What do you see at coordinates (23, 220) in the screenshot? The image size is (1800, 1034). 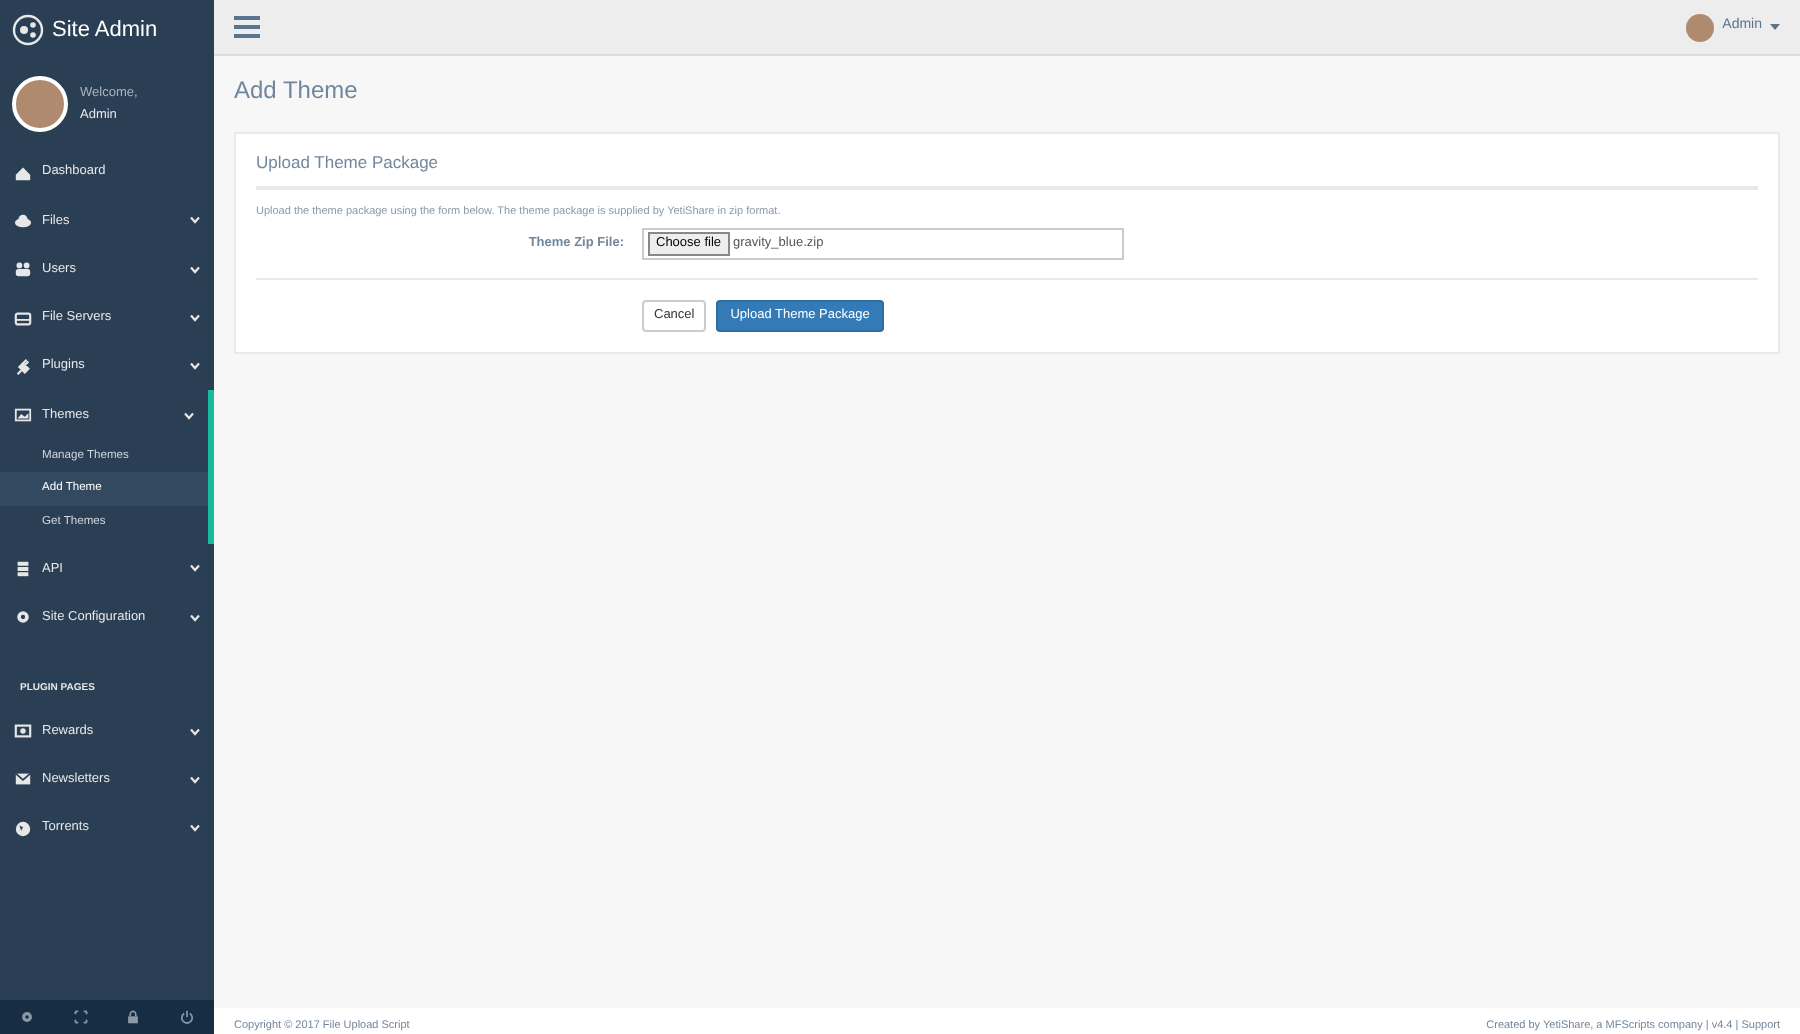 I see `cloud-icon` at bounding box center [23, 220].